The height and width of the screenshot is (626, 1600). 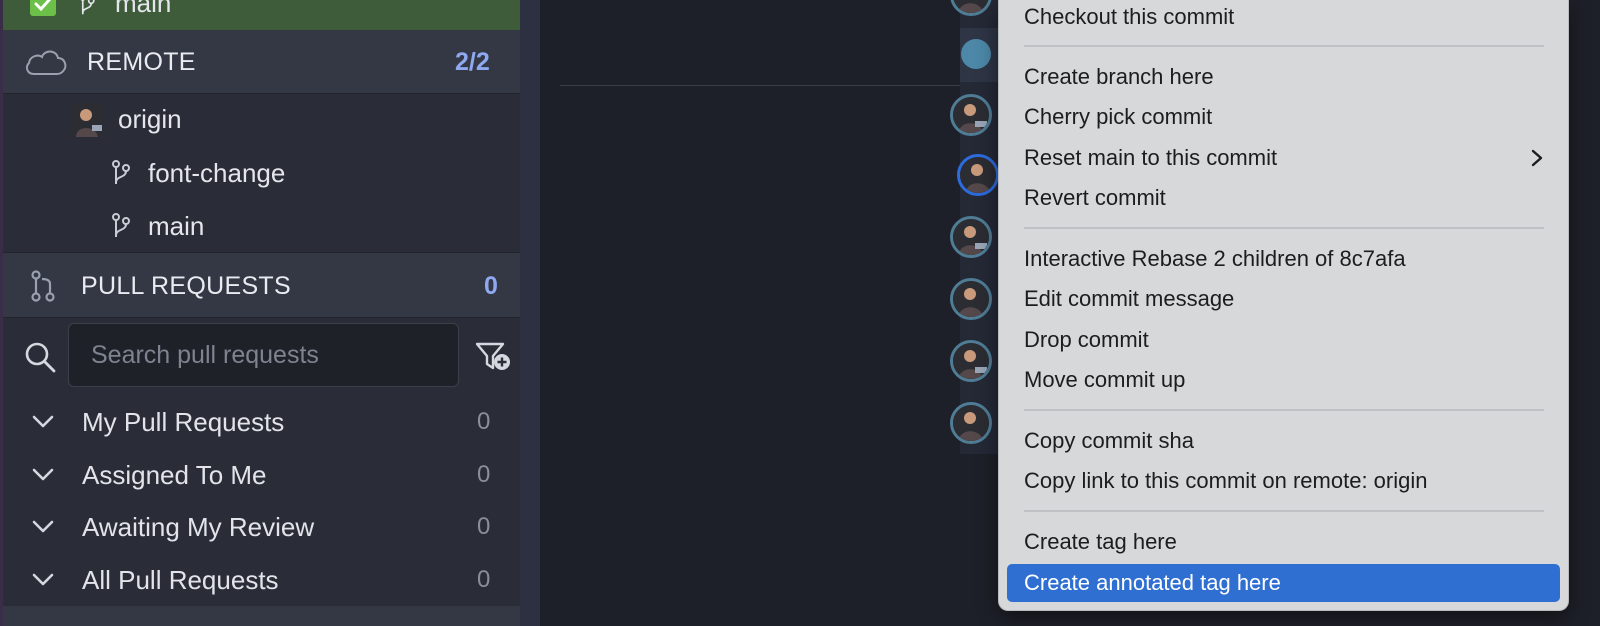 What do you see at coordinates (1537, 158) in the screenshot?
I see `chevron-right-icon` at bounding box center [1537, 158].